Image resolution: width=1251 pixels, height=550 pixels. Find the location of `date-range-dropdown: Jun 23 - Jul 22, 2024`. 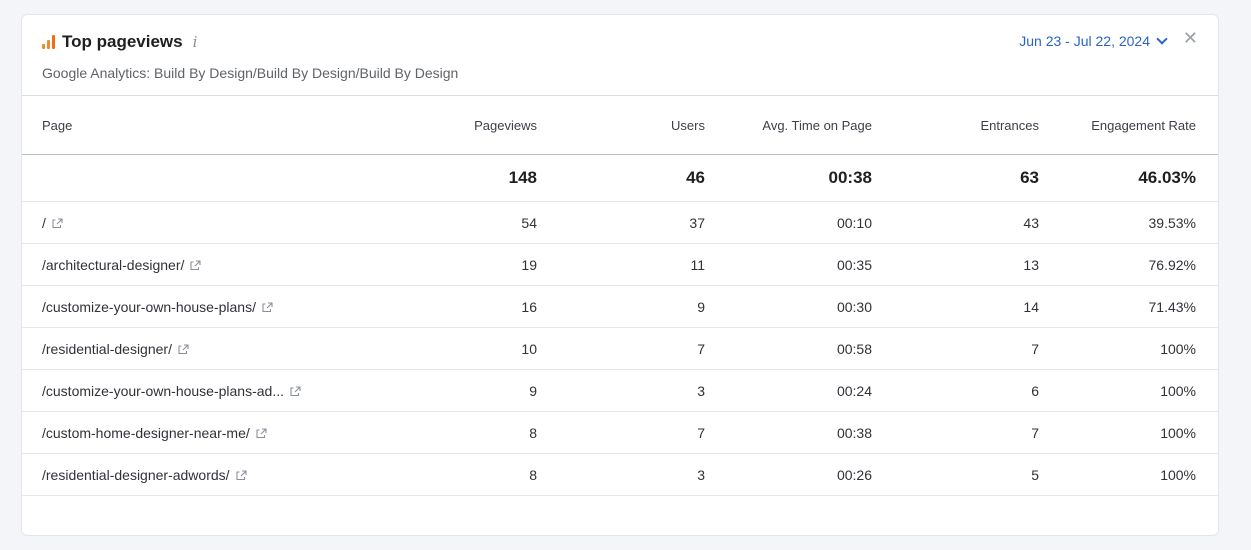

date-range-dropdown: Jun 23 - Jul 22, 2024 is located at coordinates (1093, 41).